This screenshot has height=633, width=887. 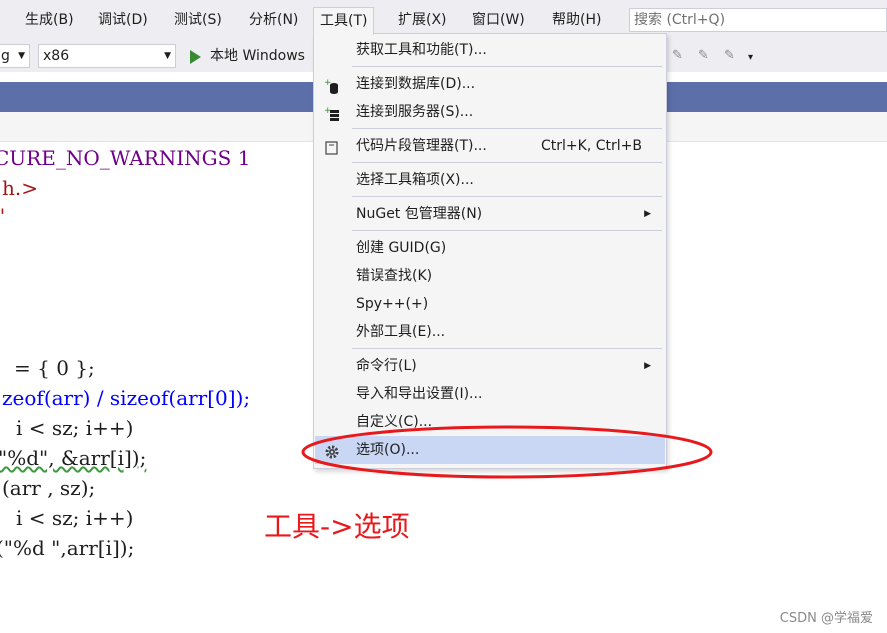 I want to click on server-connect-icon: +, so click(x=332, y=112).